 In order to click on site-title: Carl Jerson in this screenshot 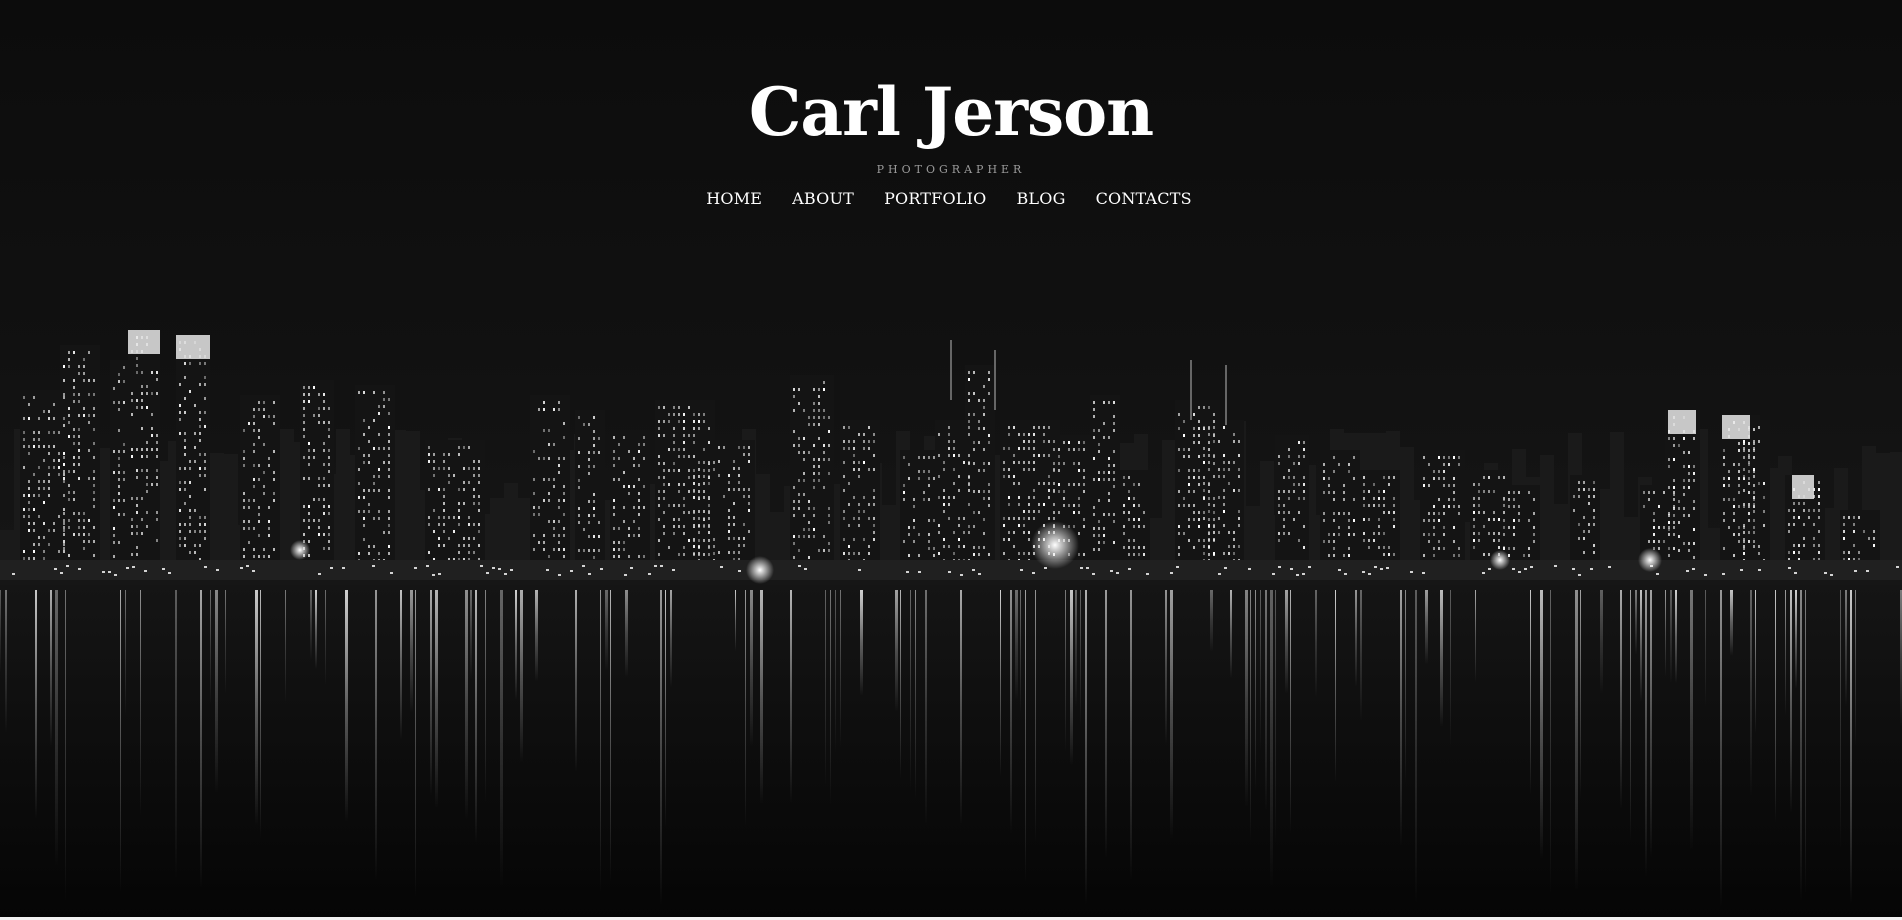, I will do `click(951, 112)`.